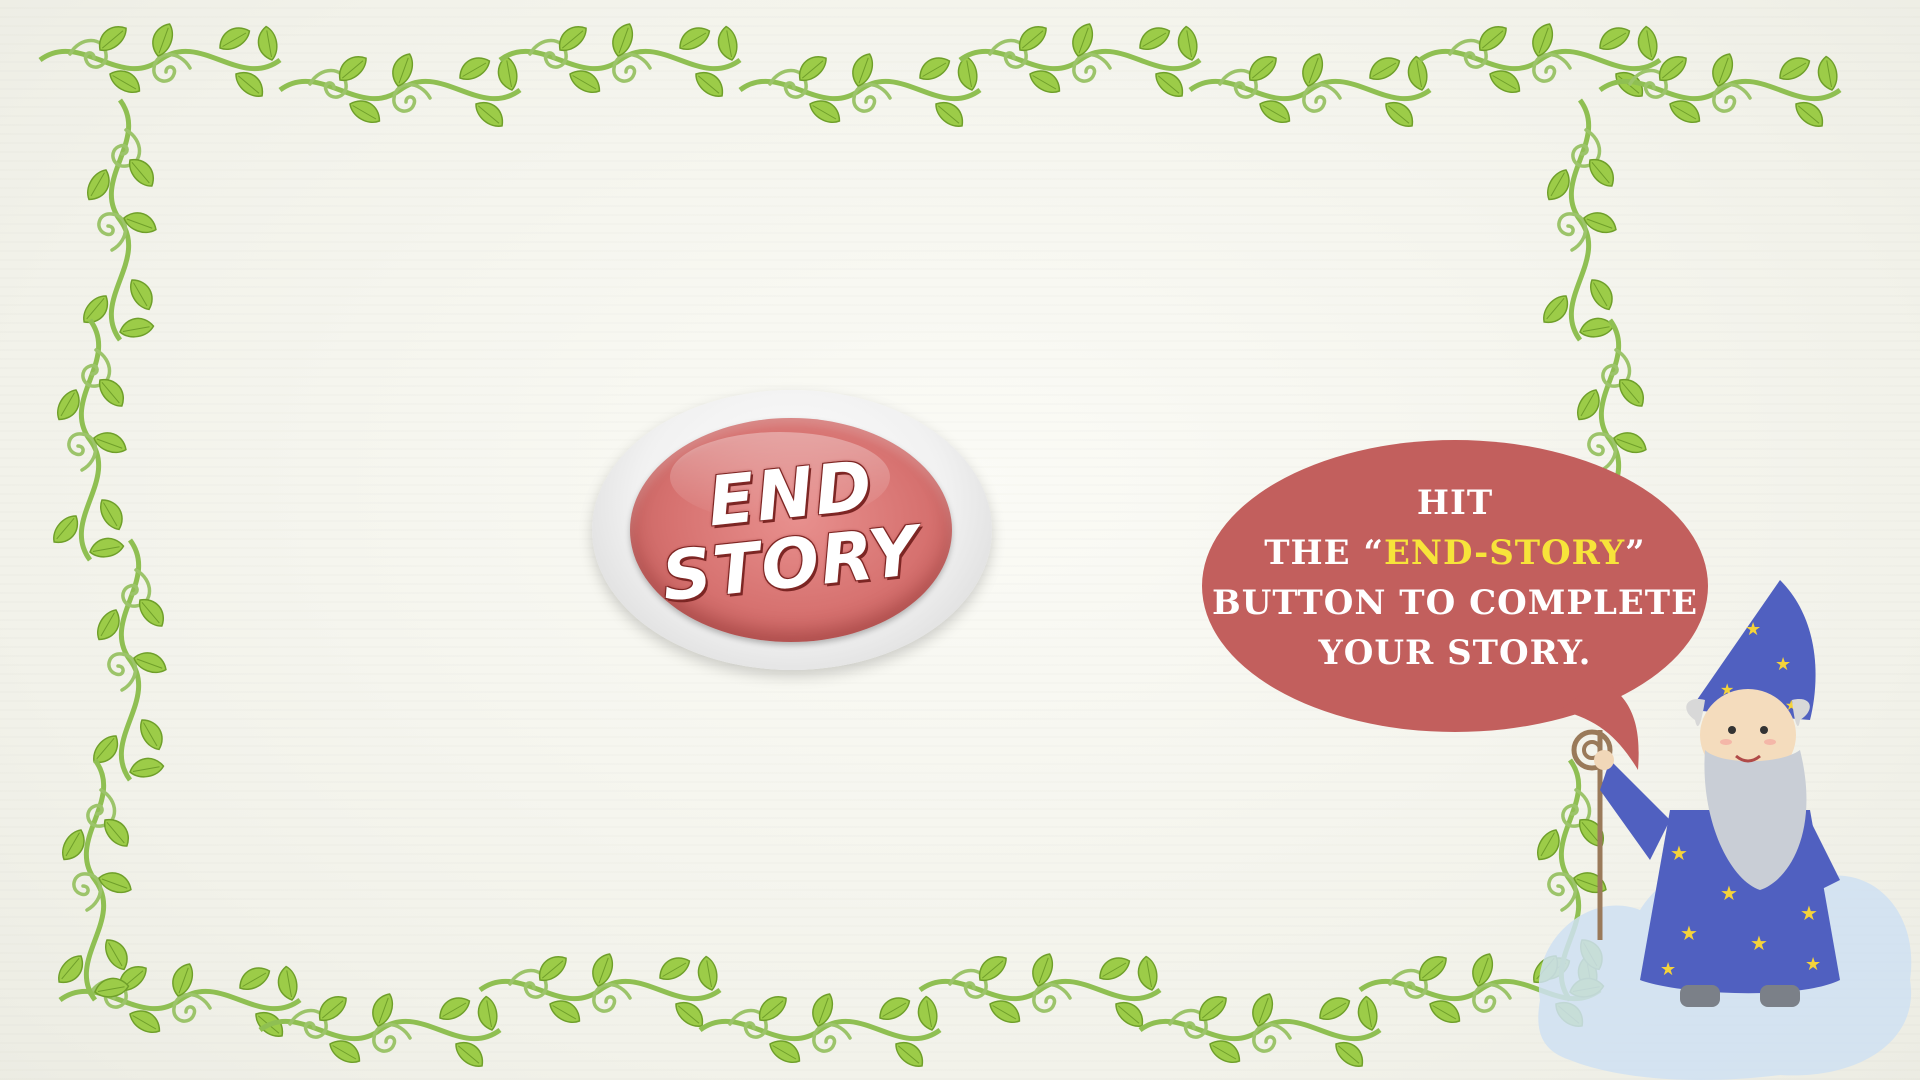 The image size is (1920, 1080). I want to click on wizard-icon: ★ ★ ★ ★ ★ ★ ★ ★ ★ ★ ★ ★, so click(1725, 830).